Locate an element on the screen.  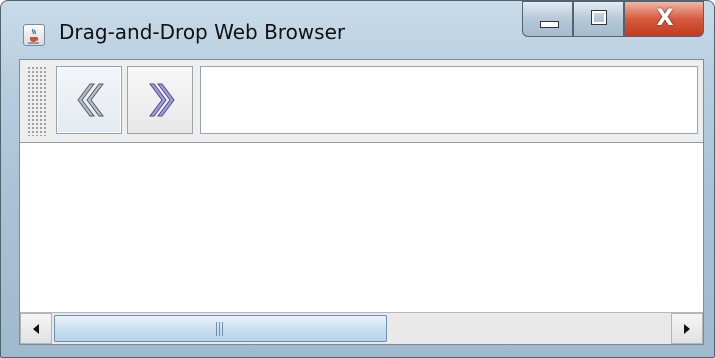
back-button is located at coordinates (89, 100).